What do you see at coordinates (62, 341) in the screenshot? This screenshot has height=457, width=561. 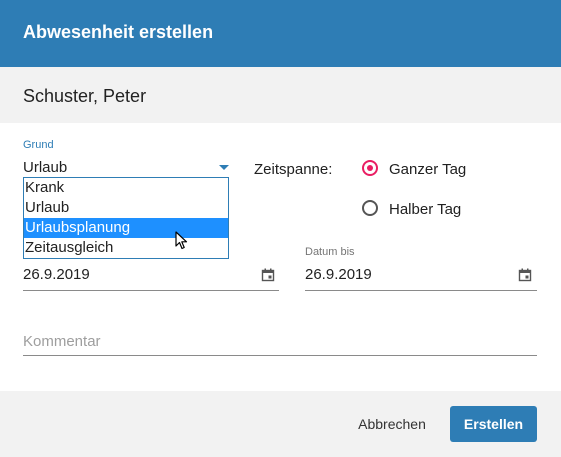 I see `kommentar-input: Kommentar` at bounding box center [62, 341].